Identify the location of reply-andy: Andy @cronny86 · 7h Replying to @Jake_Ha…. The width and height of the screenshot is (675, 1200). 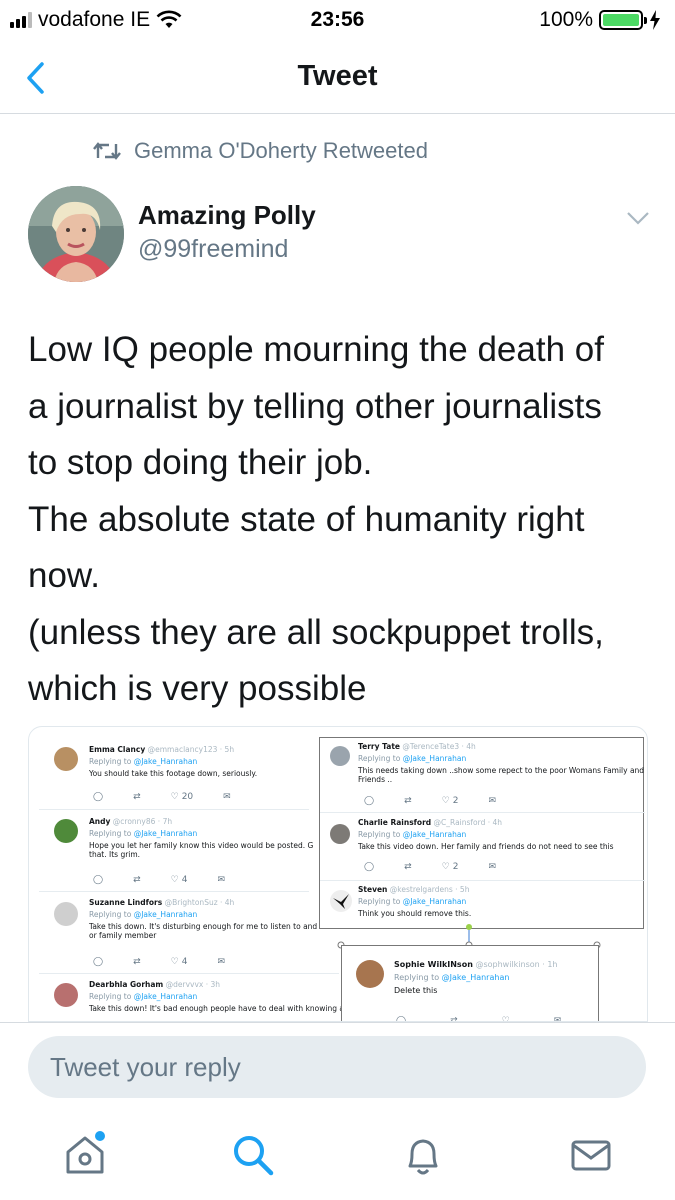
(219, 838).